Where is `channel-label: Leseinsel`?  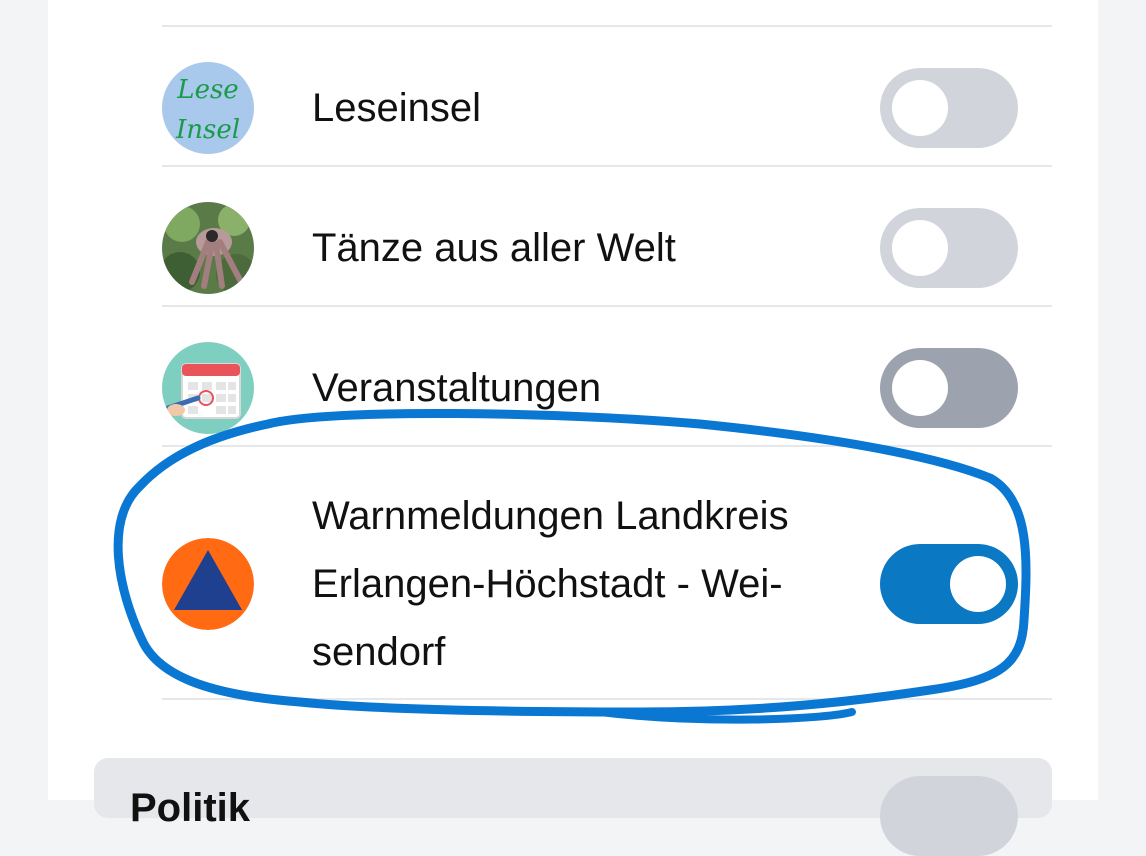
channel-label: Leseinsel is located at coordinates (397, 108).